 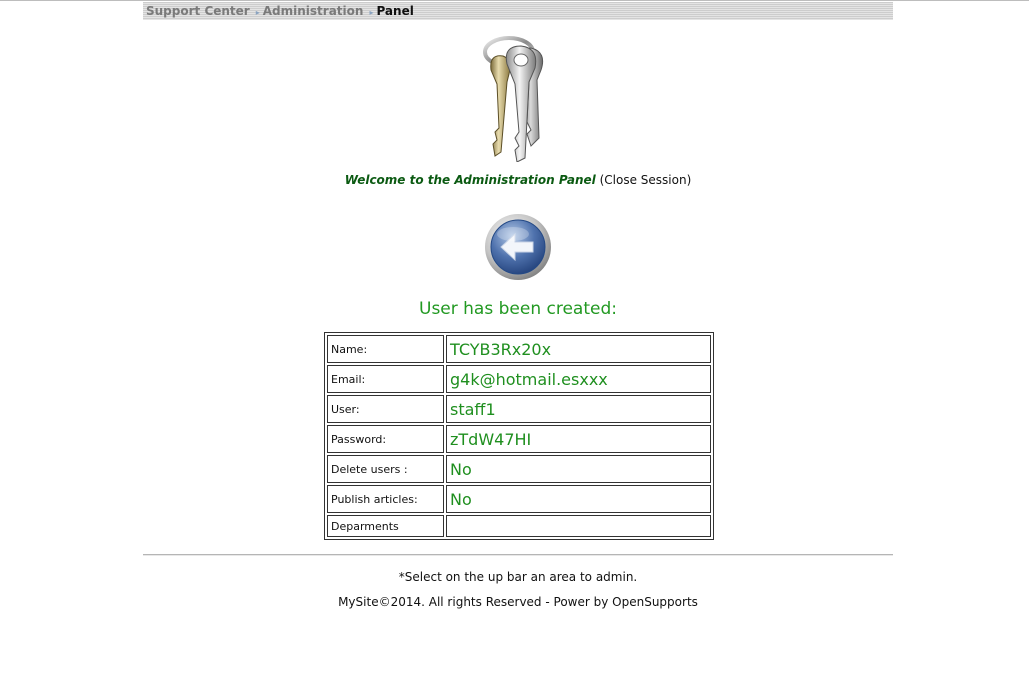 I want to click on email-value: g4k@hotmail.esxxx, so click(x=578, y=379).